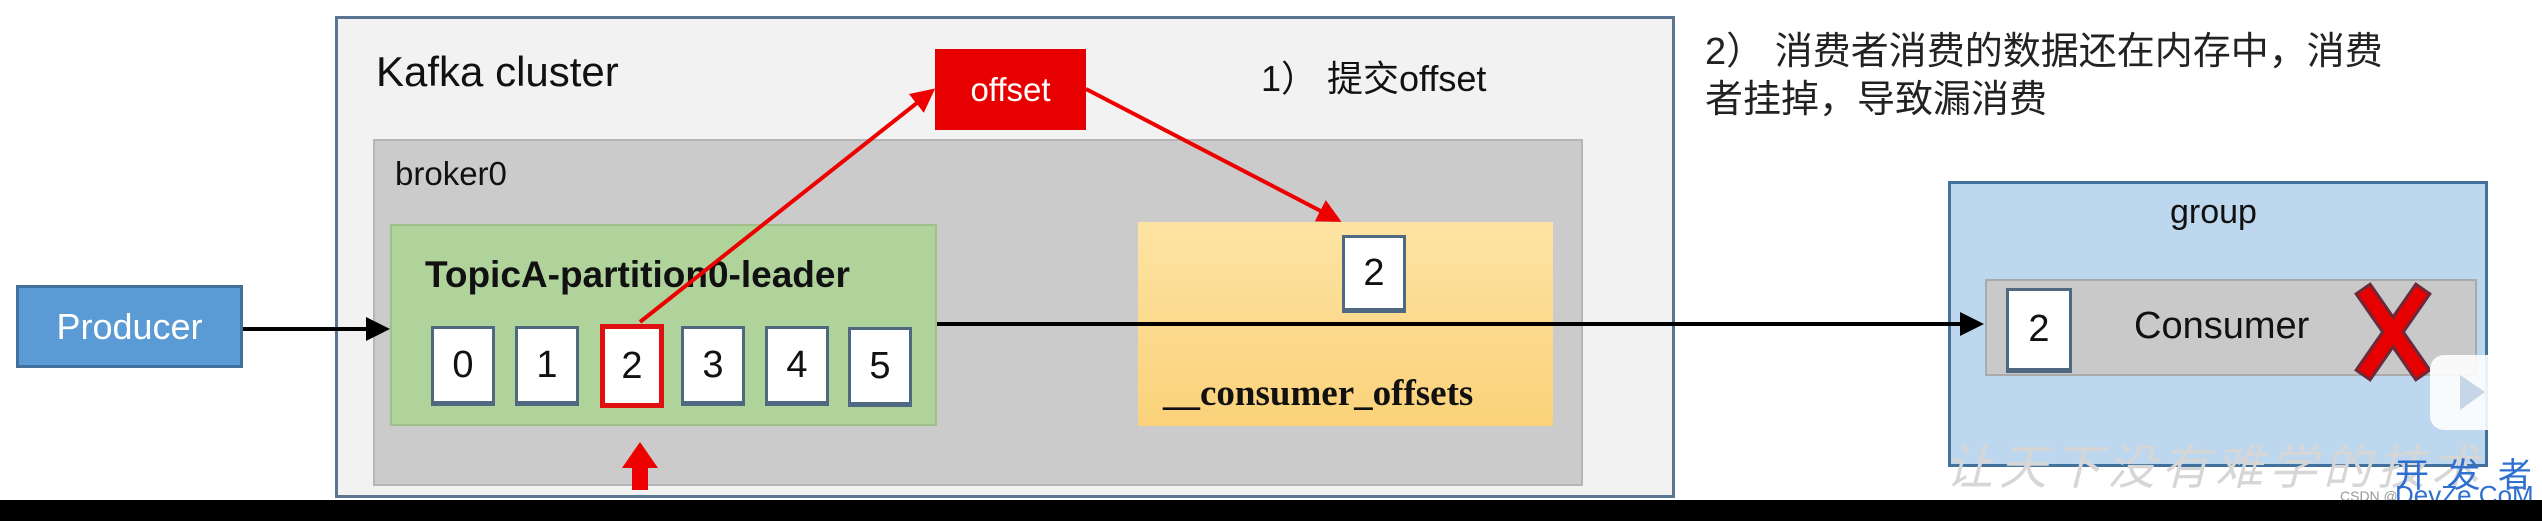 The height and width of the screenshot is (521, 2542). Describe the element at coordinates (2393, 332) in the screenshot. I see `red-x-icon` at that location.